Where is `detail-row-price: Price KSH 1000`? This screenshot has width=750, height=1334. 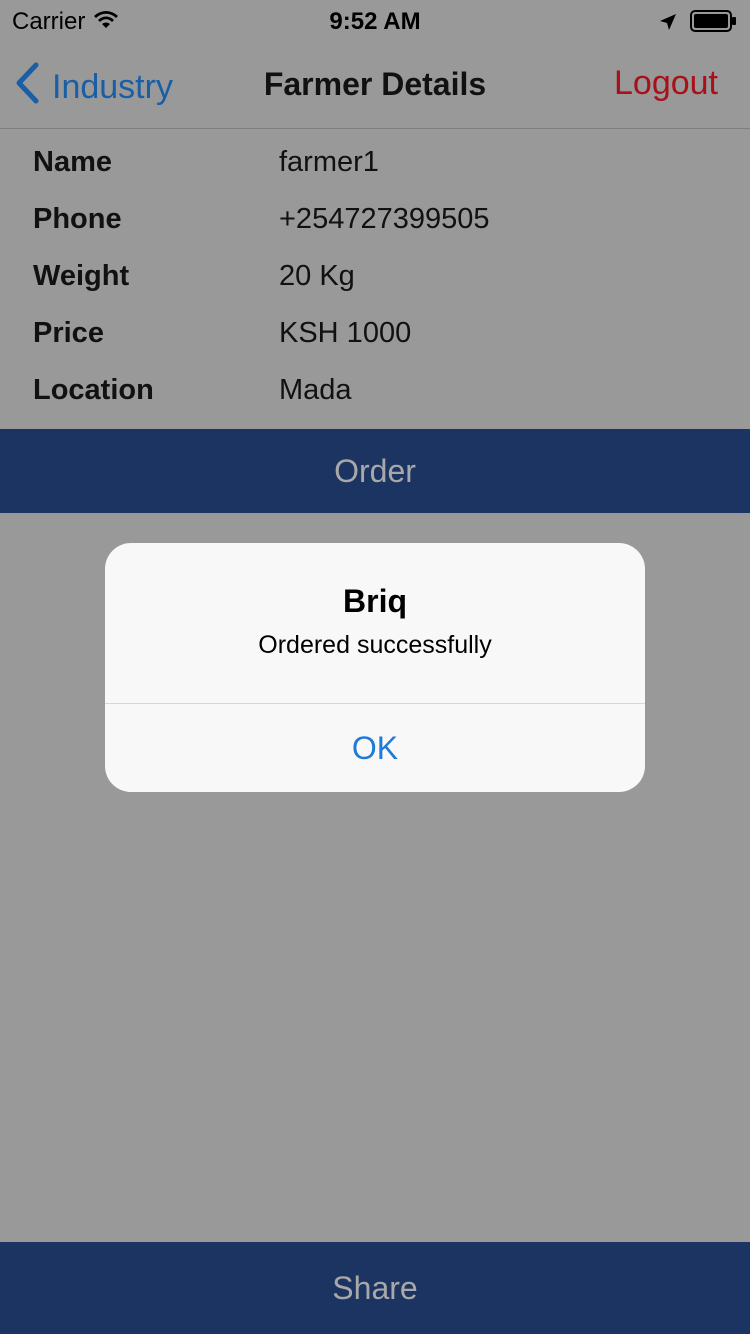 detail-row-price: Price KSH 1000 is located at coordinates (375, 335).